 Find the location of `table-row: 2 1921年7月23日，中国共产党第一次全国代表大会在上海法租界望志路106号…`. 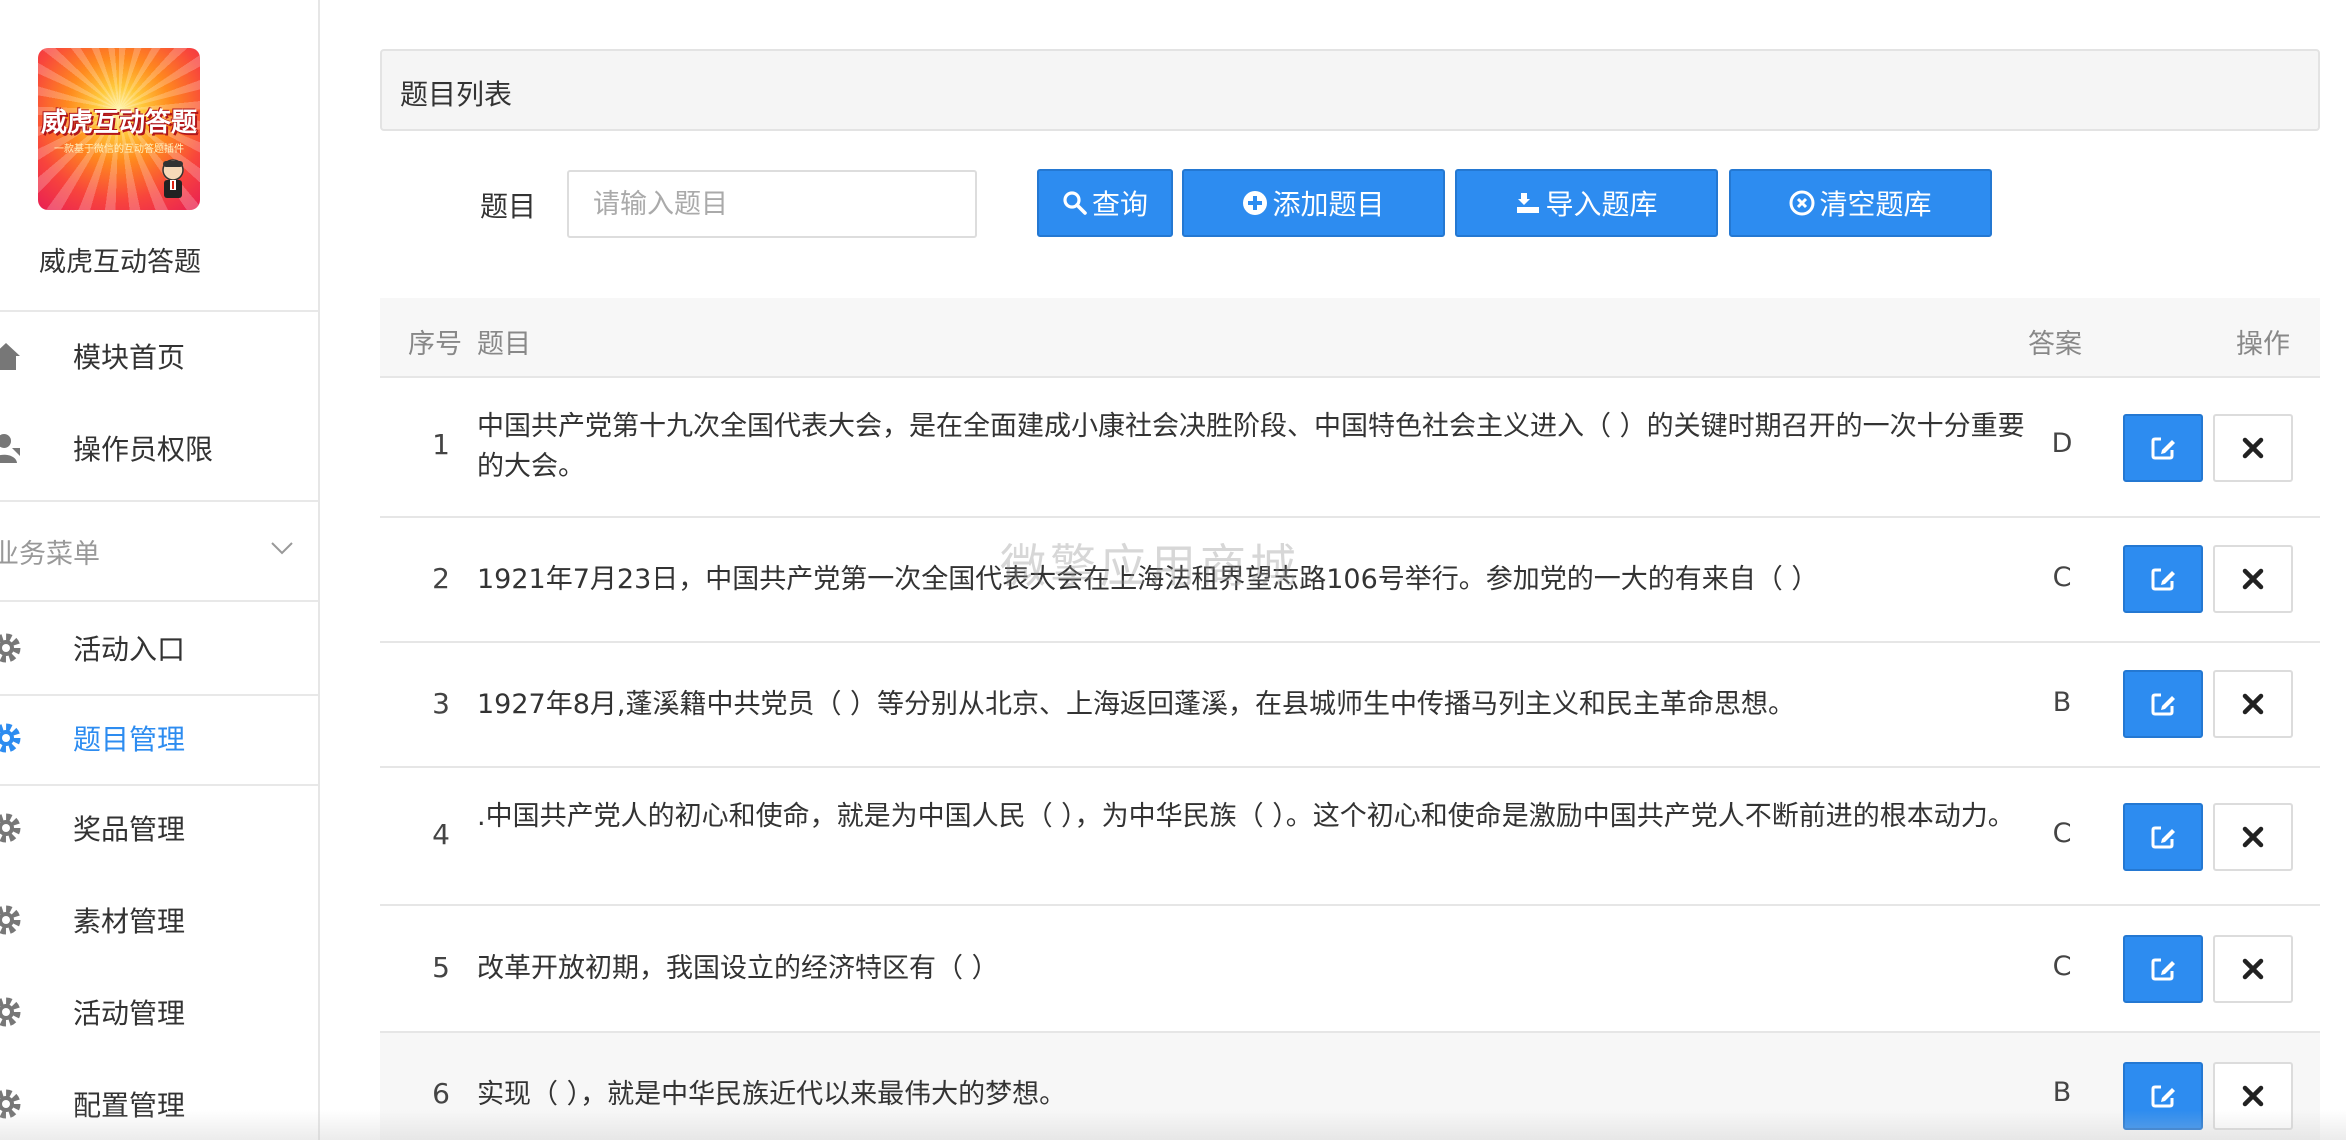

table-row: 2 1921年7月23日，中国共产党第一次全国代表大会在上海法租界望志路106号… is located at coordinates (1350, 580).